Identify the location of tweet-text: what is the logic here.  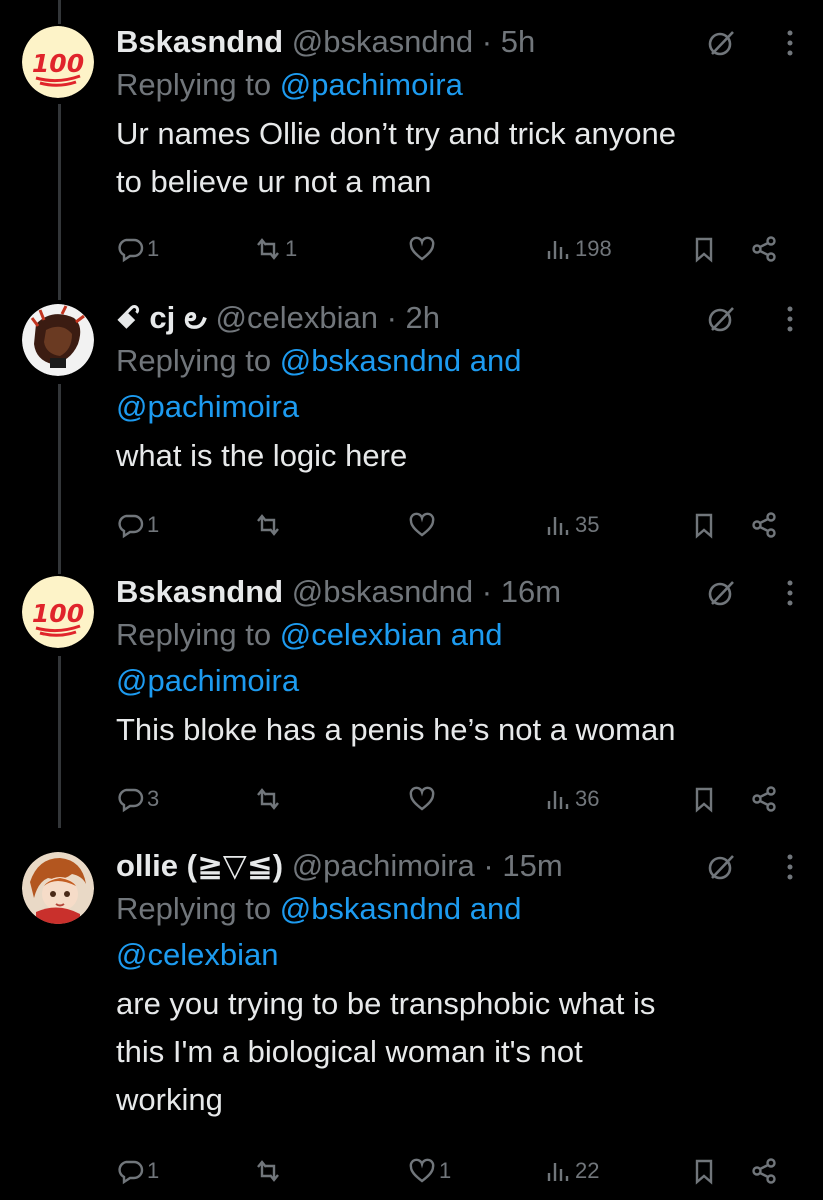
(457, 456).